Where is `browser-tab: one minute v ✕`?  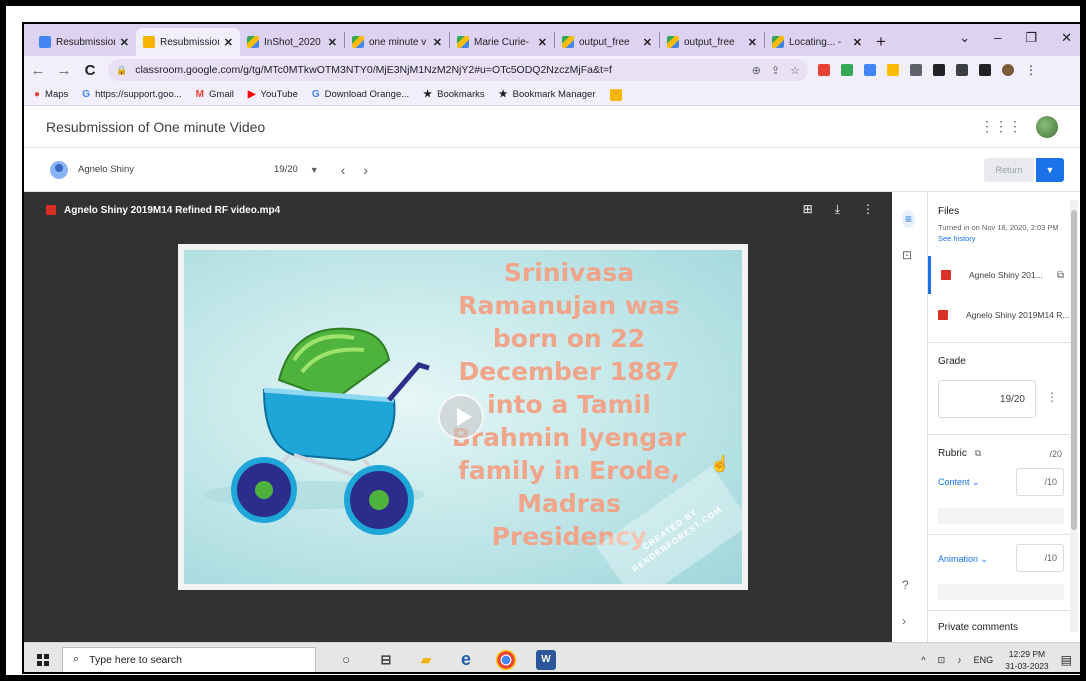
browser-tab: one minute v ✕ is located at coordinates (397, 42).